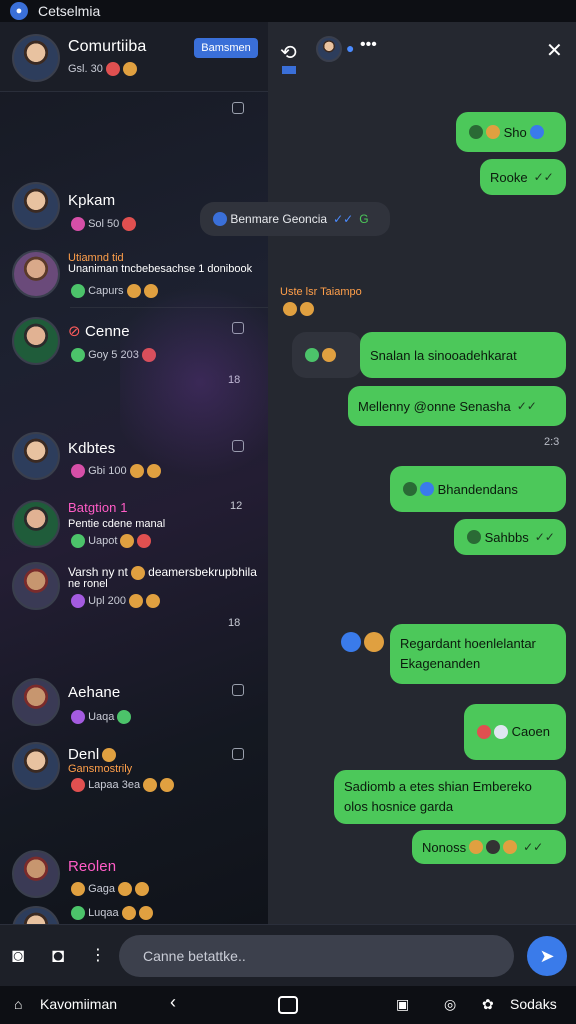 Image resolution: width=576 pixels, height=1024 pixels. I want to click on message-bubble: Regardant hoenlelantar Ekagenanden, so click(478, 654).